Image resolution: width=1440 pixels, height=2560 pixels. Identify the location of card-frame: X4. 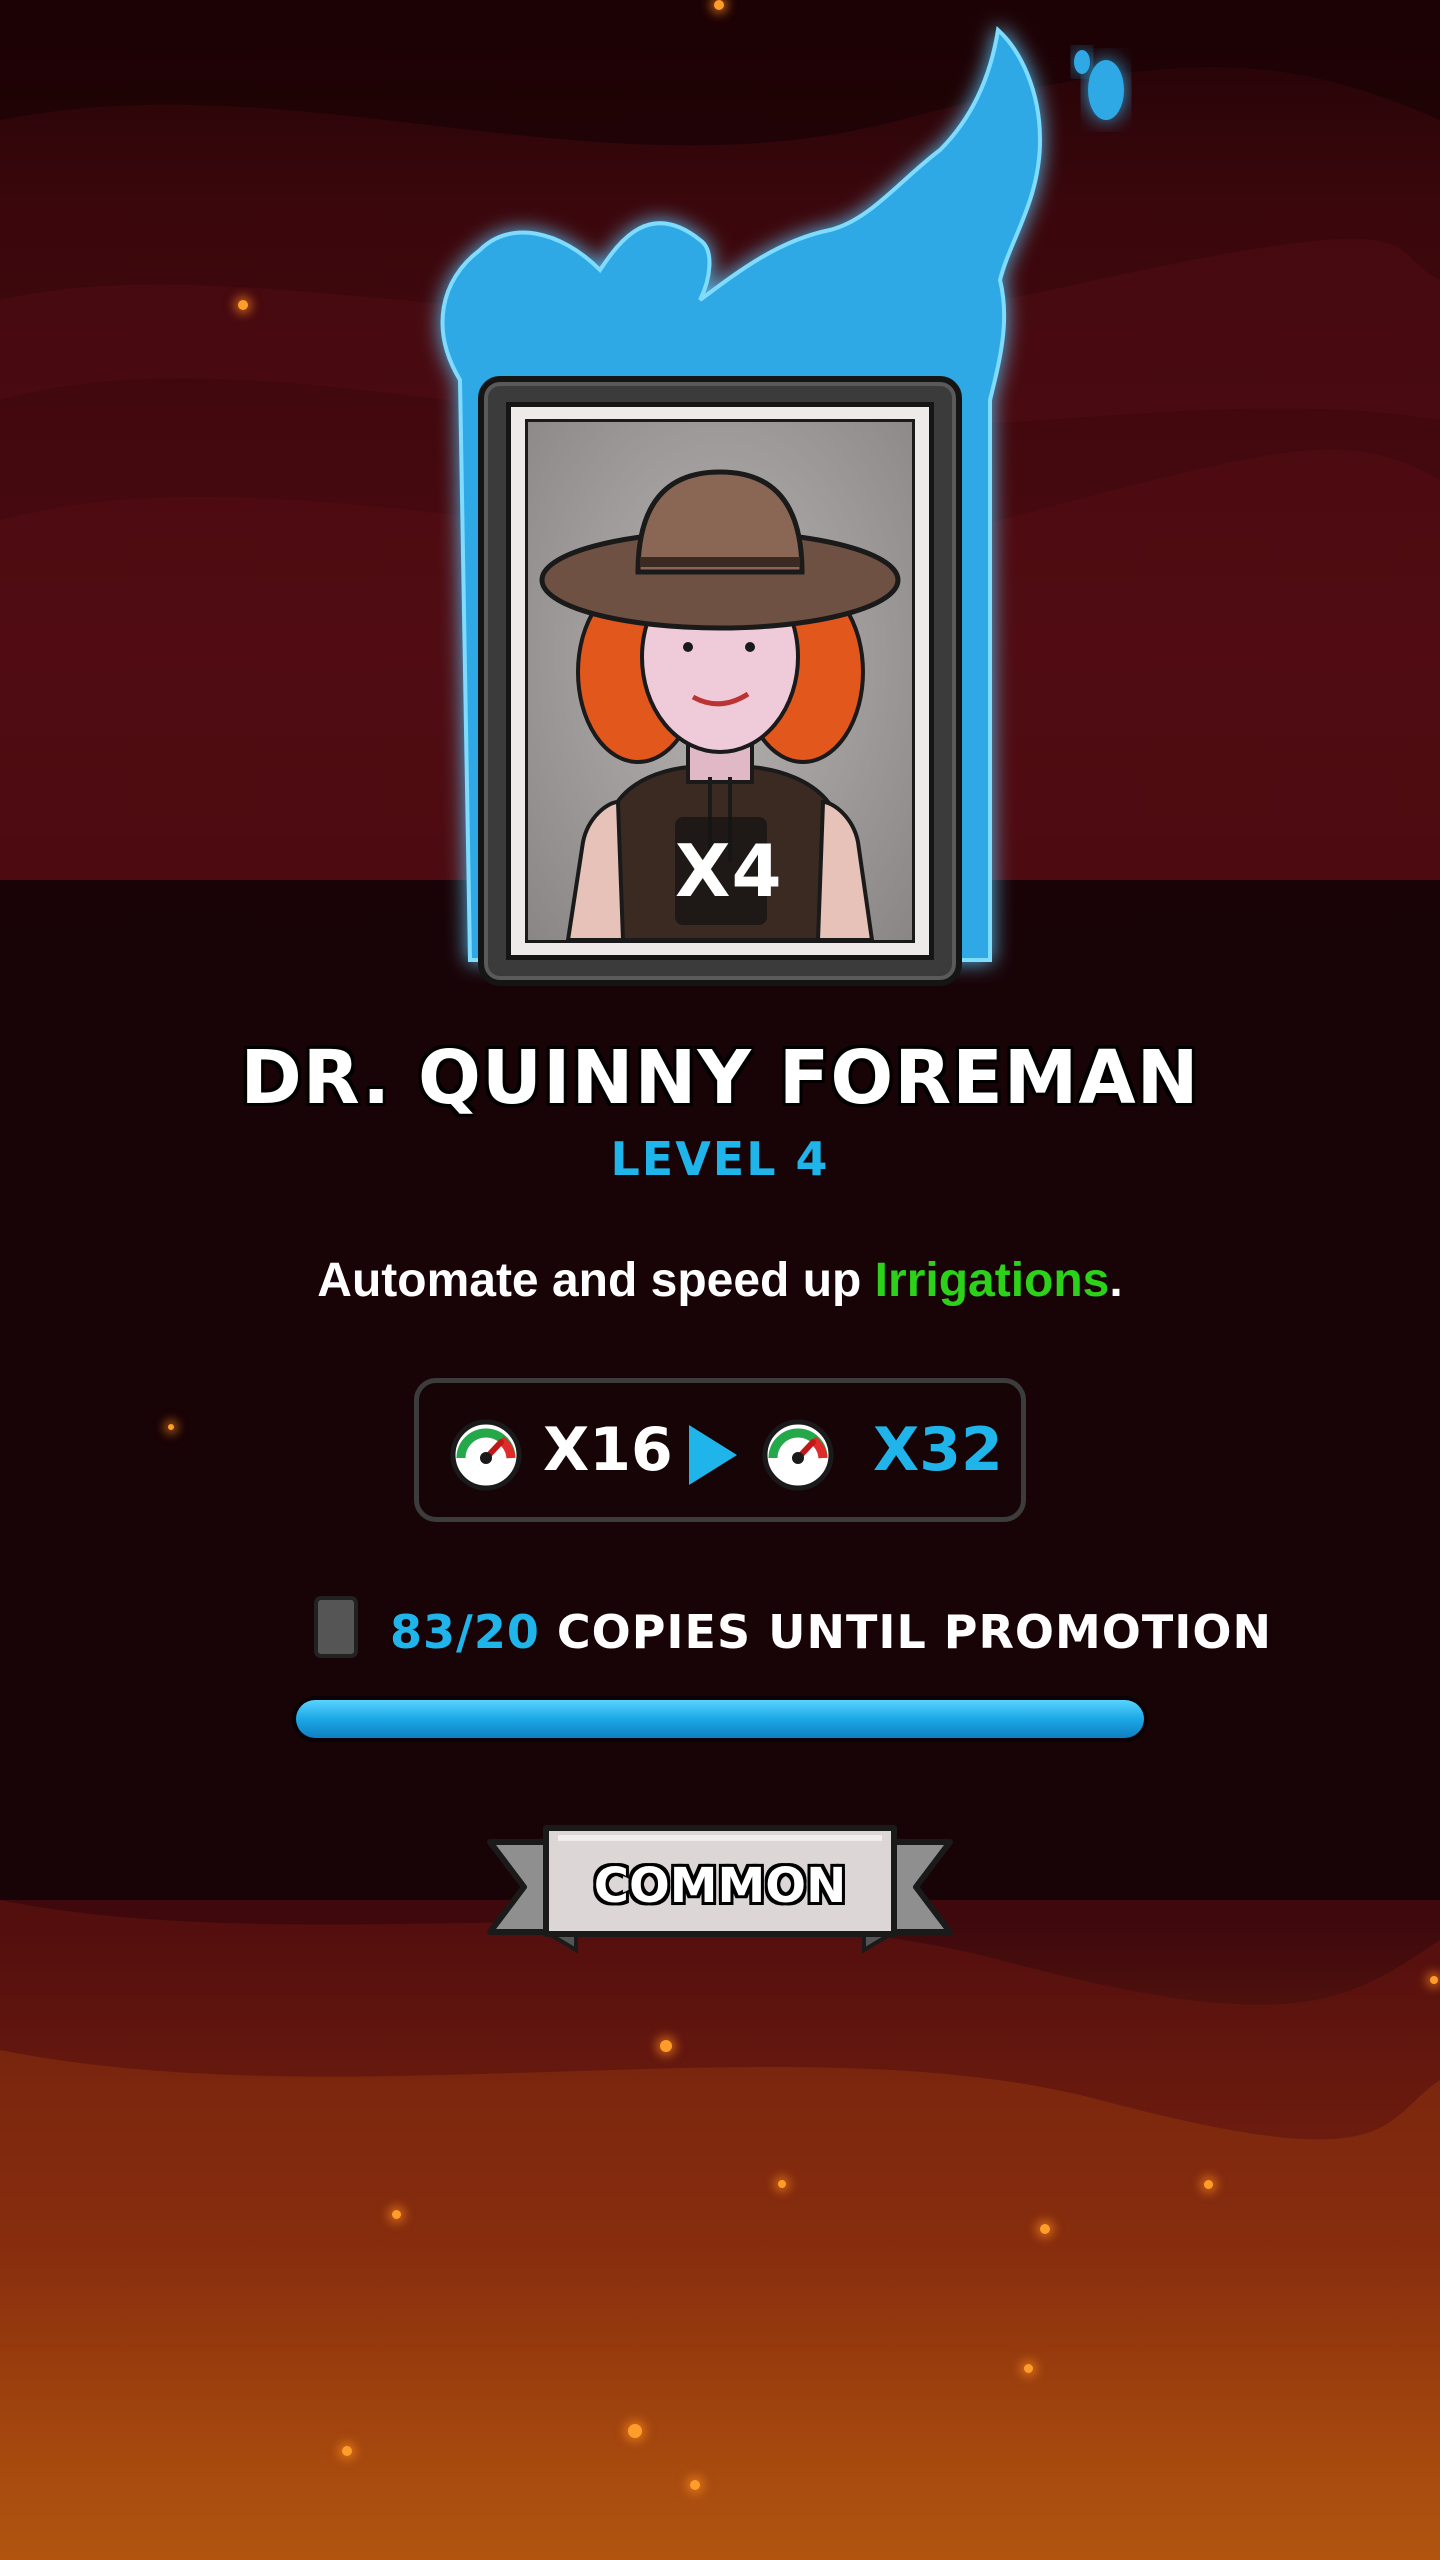
(720, 681).